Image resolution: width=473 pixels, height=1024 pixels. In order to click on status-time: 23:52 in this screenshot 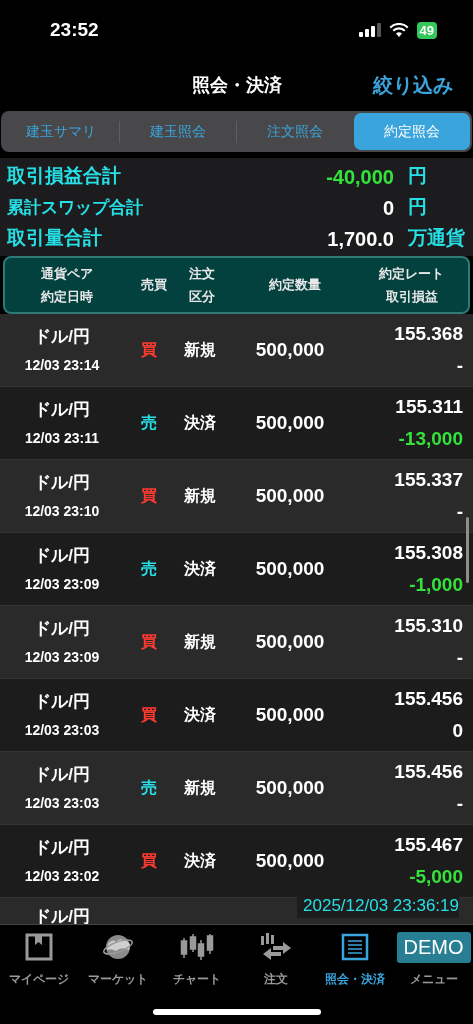, I will do `click(74, 29)`.